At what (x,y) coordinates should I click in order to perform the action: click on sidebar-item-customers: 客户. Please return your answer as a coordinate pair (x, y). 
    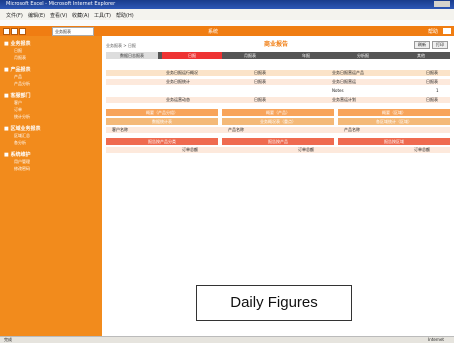
    Looking at the image, I should click on (18, 103).